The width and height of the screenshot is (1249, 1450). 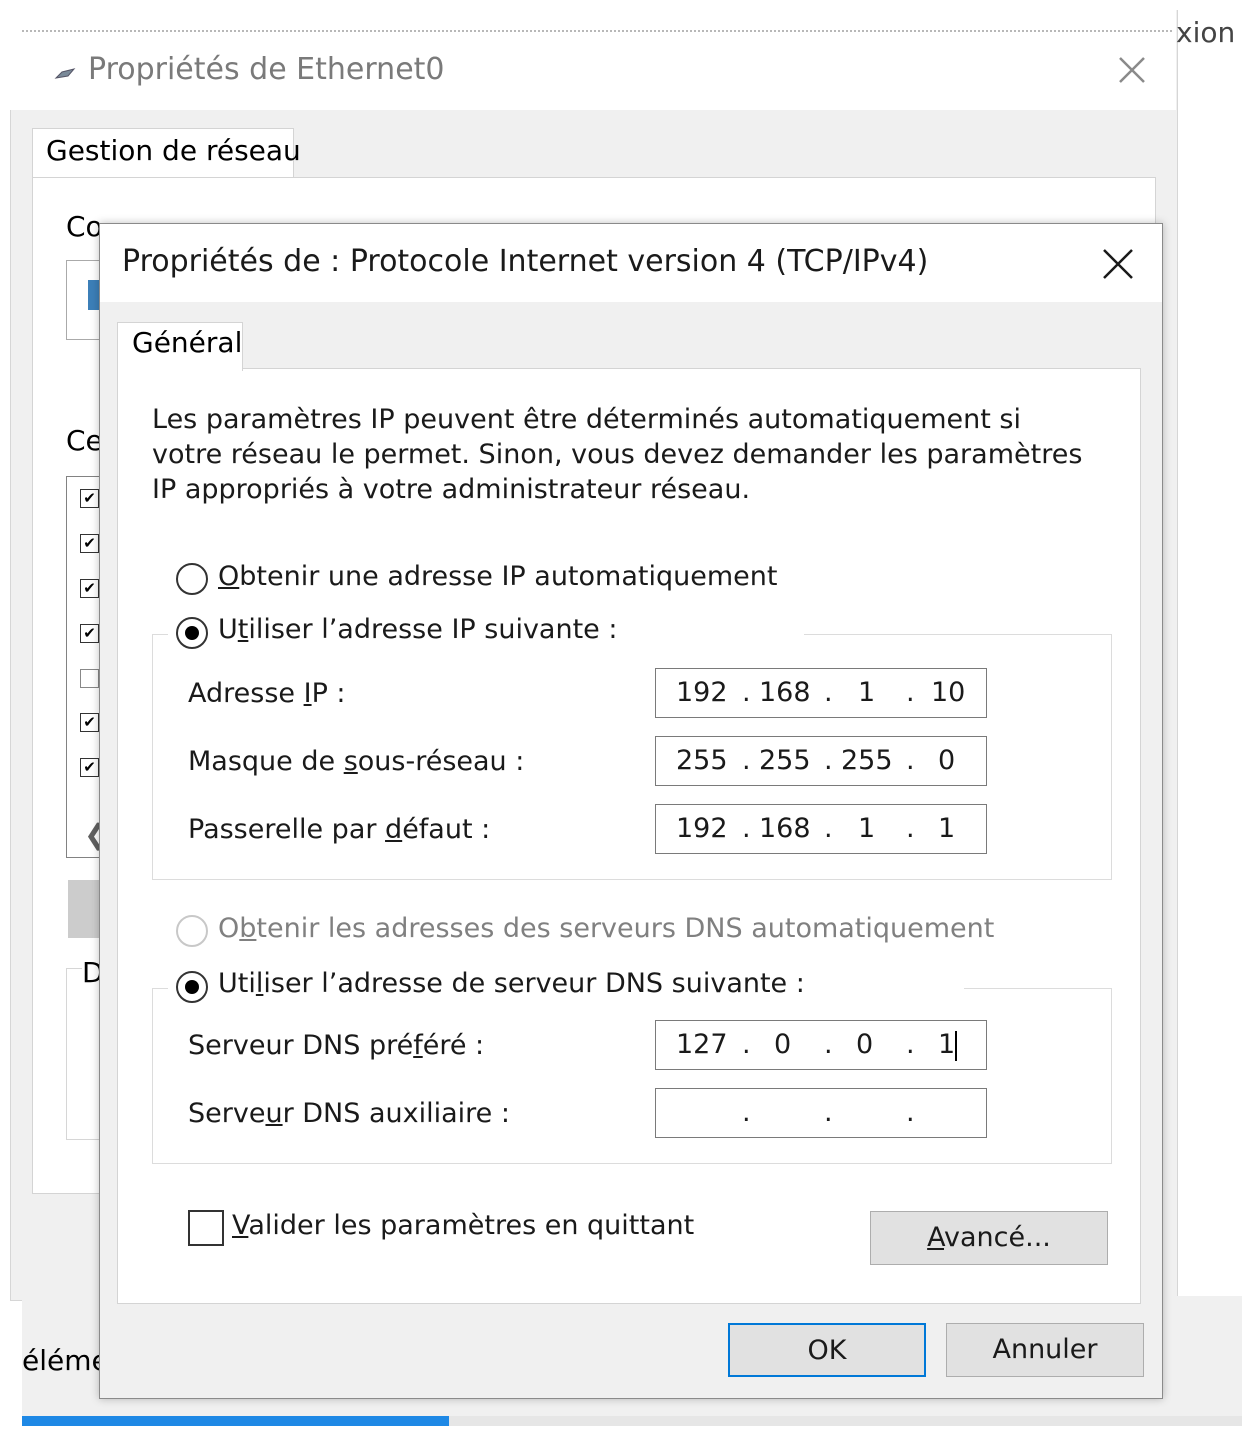 What do you see at coordinates (821, 1045) in the screenshot?
I see `preferred-dns-input: 127. 0. 0. 1` at bounding box center [821, 1045].